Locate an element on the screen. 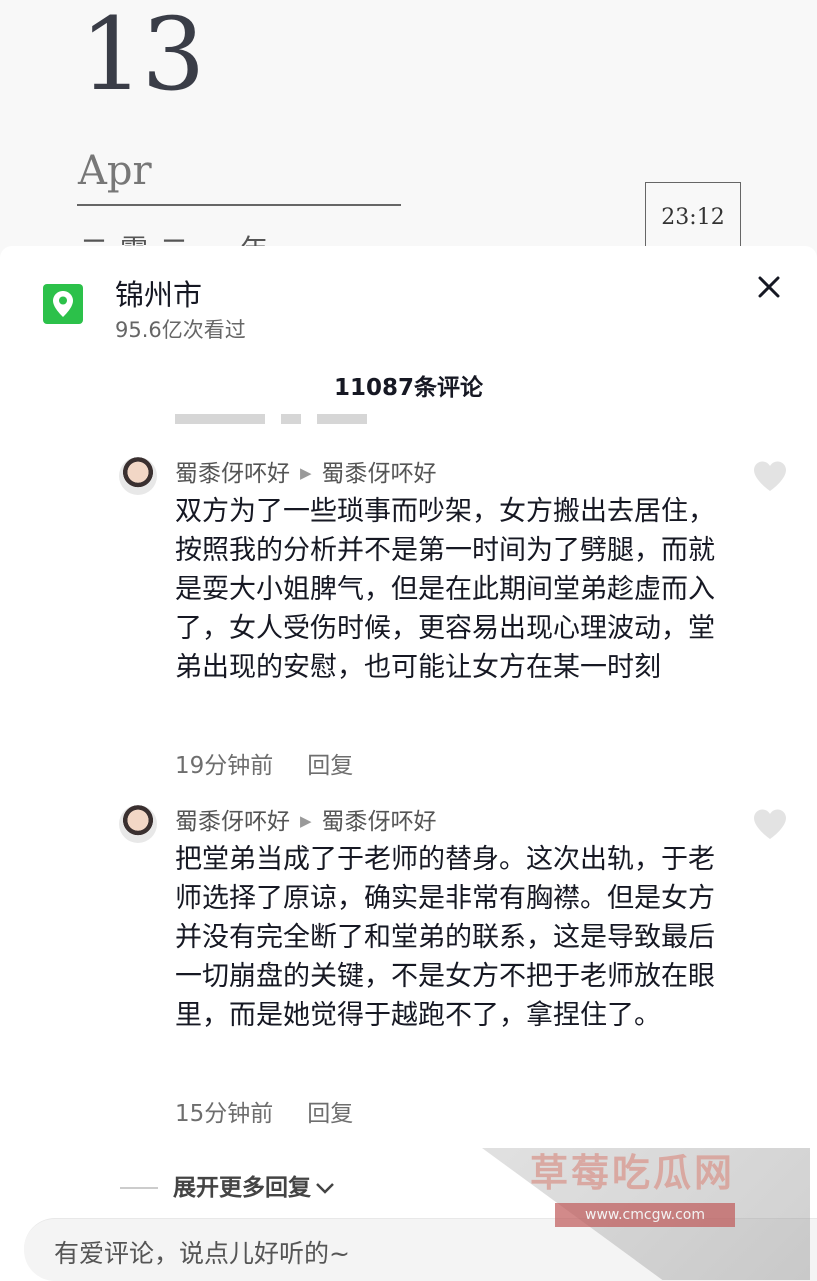 The image size is (817, 1281). calendar-day: 13 is located at coordinates (142, 56).